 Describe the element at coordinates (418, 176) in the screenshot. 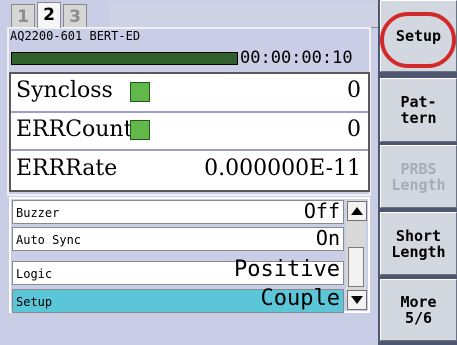

I see `softkey-prbs-length: PRBS Length` at that location.